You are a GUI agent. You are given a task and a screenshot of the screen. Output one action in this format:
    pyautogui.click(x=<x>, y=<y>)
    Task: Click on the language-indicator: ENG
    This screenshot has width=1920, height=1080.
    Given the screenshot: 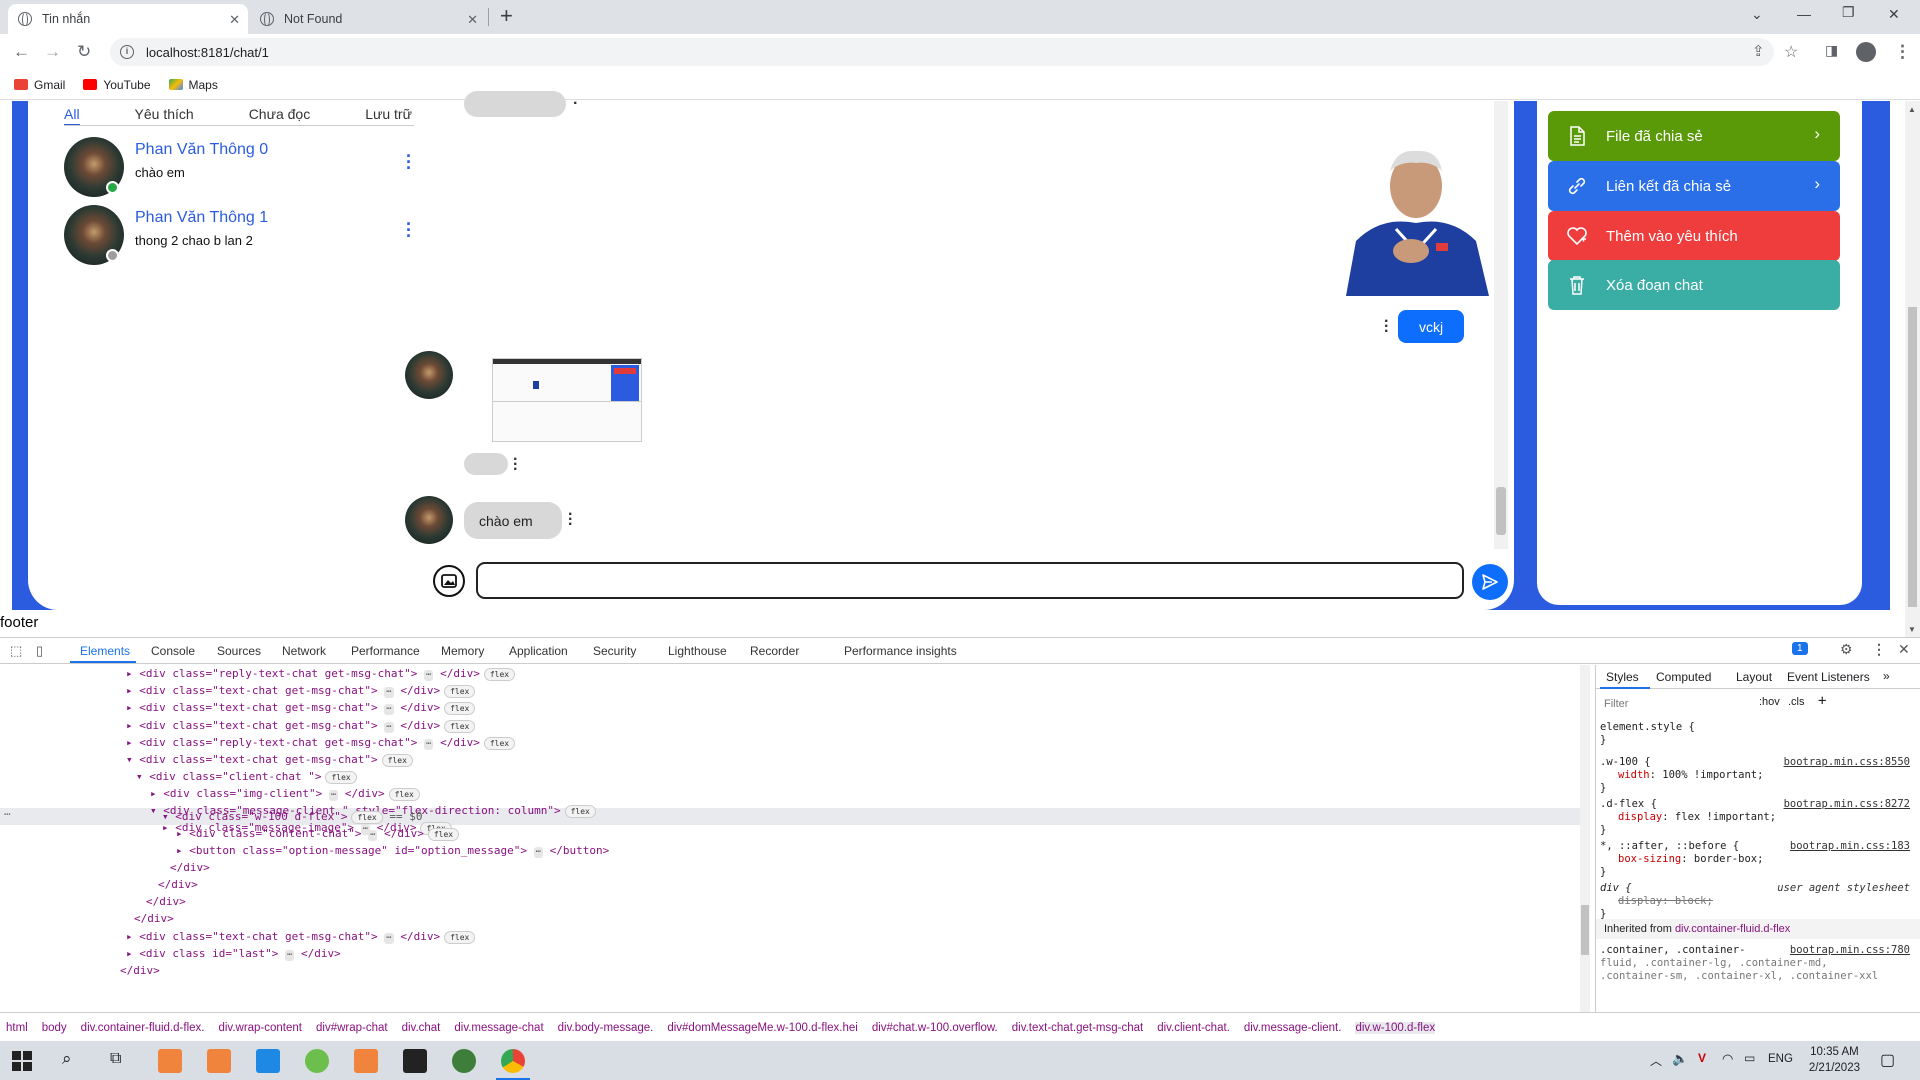 What is the action you would take?
    pyautogui.click(x=1780, y=1059)
    